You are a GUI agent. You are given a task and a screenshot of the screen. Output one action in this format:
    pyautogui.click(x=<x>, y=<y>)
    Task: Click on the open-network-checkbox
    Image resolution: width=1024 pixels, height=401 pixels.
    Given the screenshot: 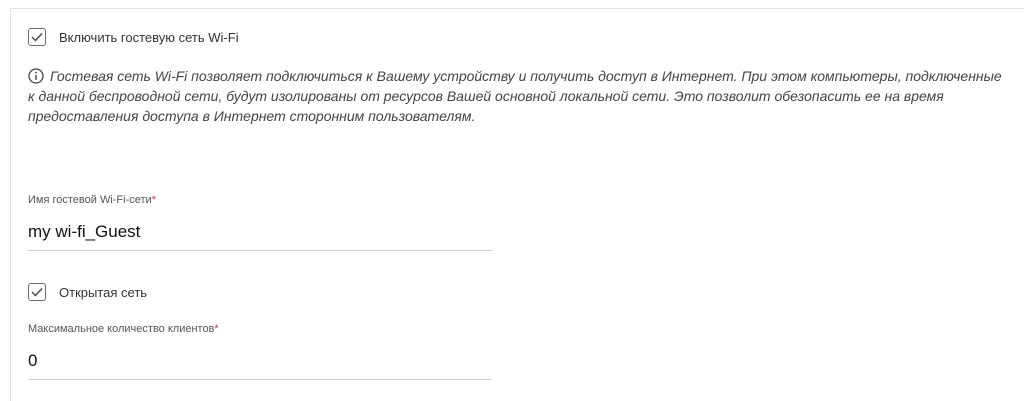 What is the action you would take?
    pyautogui.click(x=37, y=292)
    